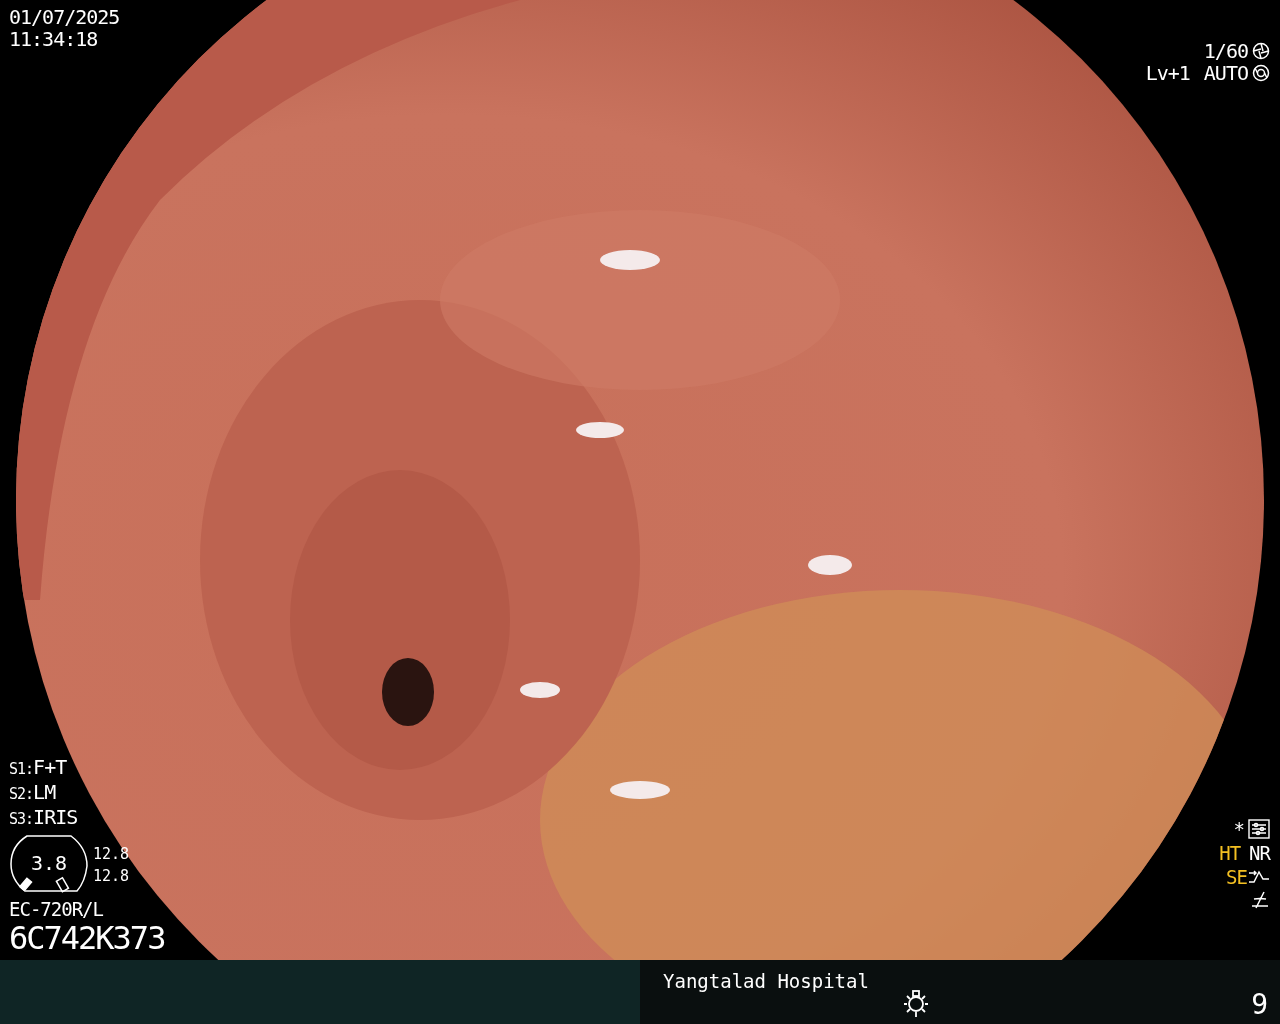 The height and width of the screenshot is (1024, 1280). Describe the element at coordinates (56, 909) in the screenshot. I see `scope-model: EC-720R/L` at that location.